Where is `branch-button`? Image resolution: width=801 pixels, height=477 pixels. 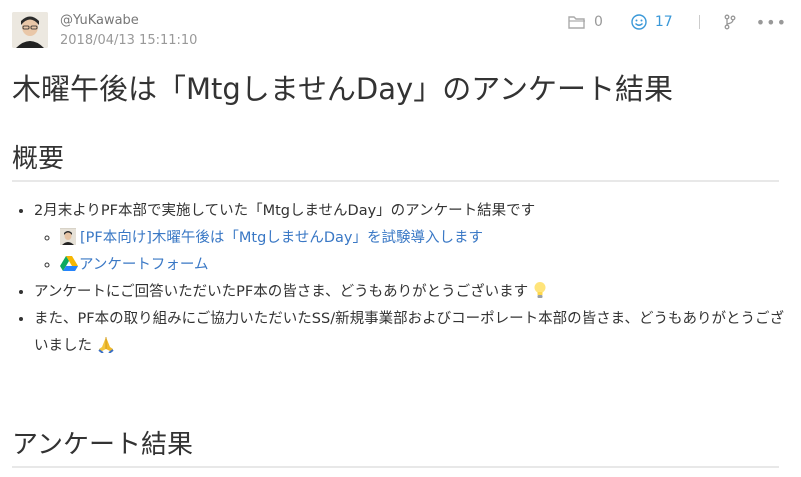 branch-button is located at coordinates (730, 22).